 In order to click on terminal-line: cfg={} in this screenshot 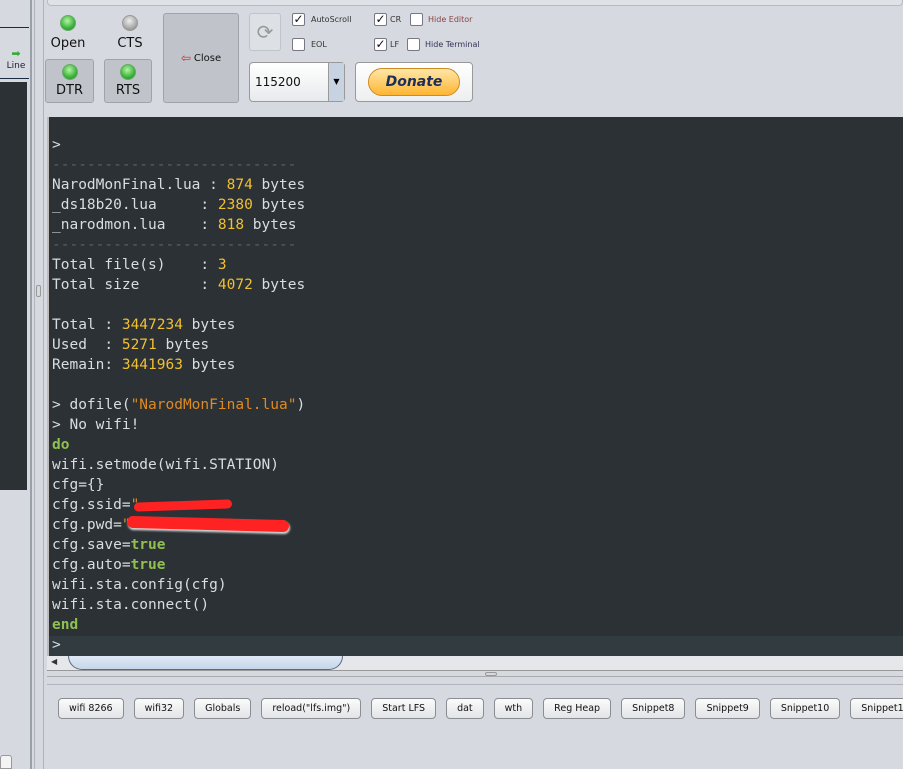, I will do `click(178, 485)`.